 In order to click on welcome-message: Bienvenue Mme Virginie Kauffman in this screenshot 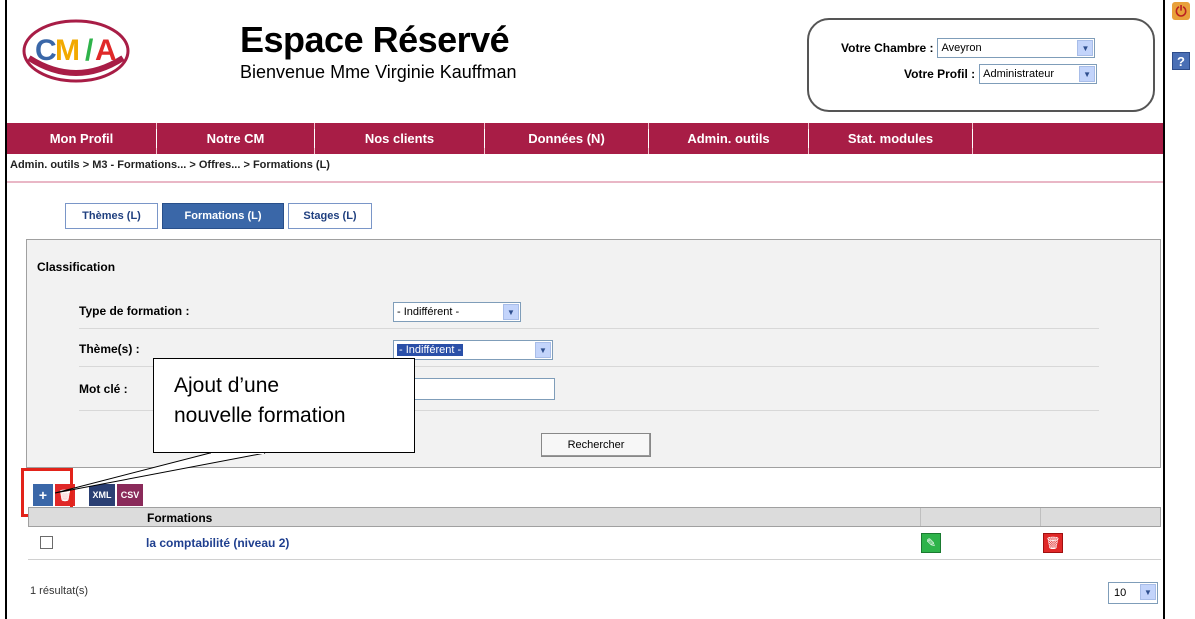, I will do `click(378, 72)`.